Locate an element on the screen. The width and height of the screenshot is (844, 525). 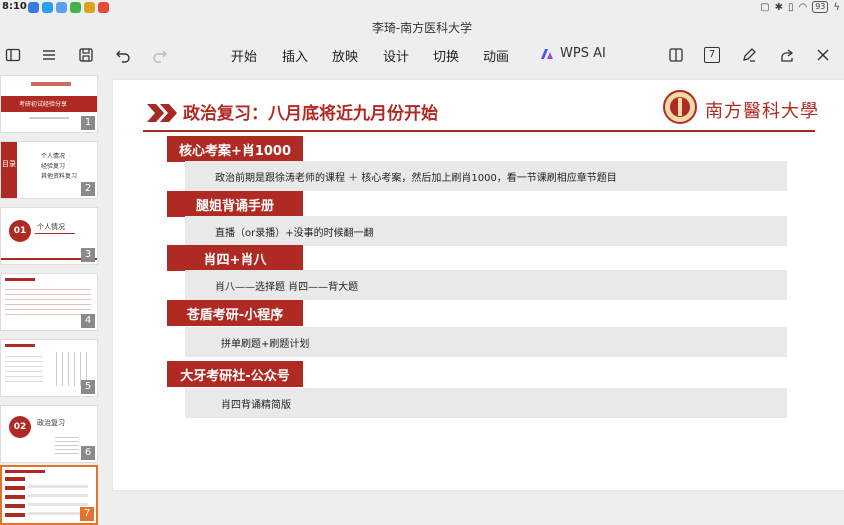
thumb-number: 5 is located at coordinates (88, 387).